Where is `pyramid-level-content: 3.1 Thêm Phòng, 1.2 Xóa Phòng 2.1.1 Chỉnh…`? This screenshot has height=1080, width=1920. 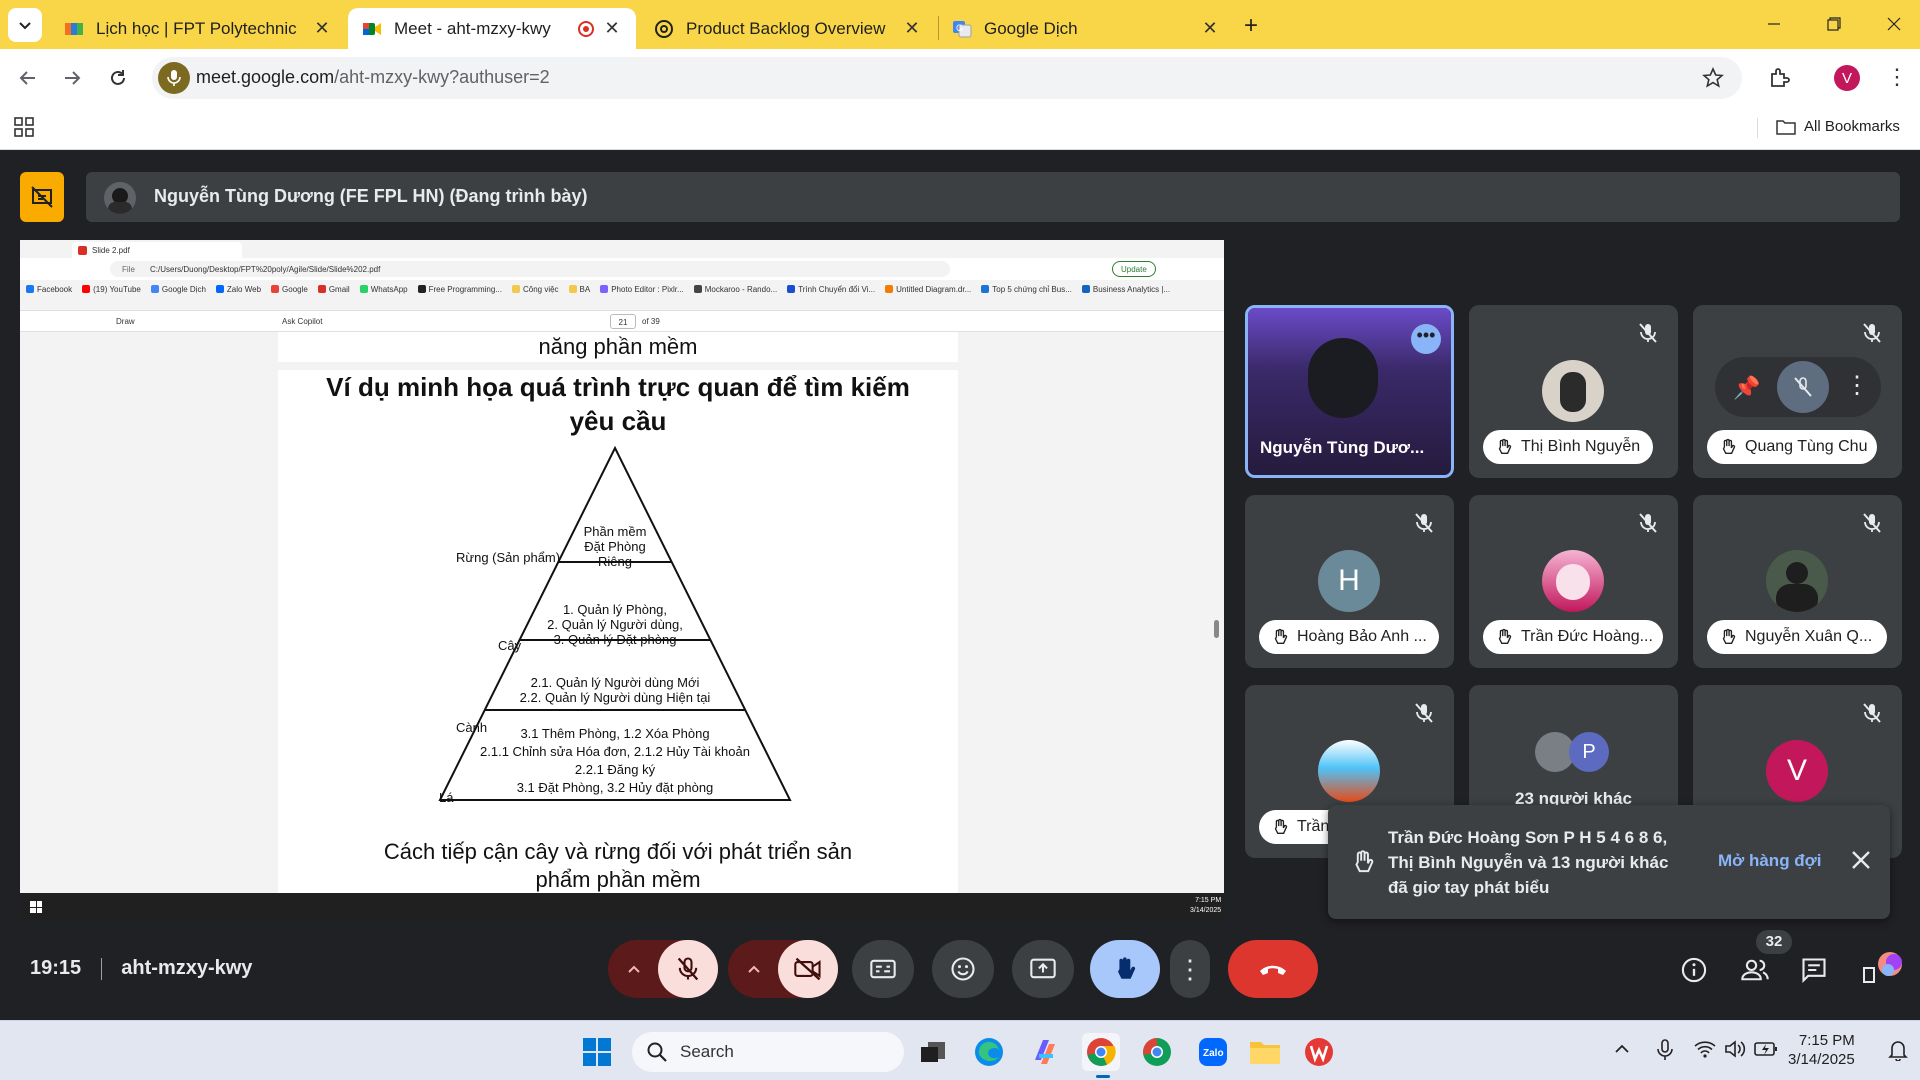
pyramid-level-content: 3.1 Thêm Phòng, 1.2 Xóa Phòng 2.1.1 Chỉnh… is located at coordinates (615, 760).